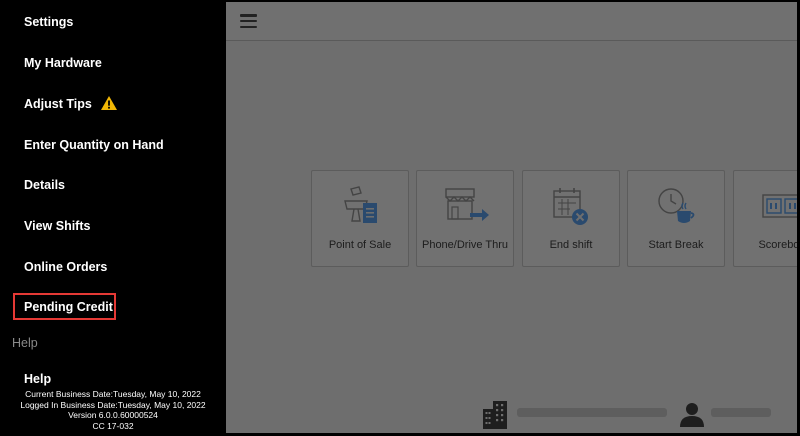 The width and height of the screenshot is (800, 436). Describe the element at coordinates (570, 206) in the screenshot. I see `calendar-x-icon` at that location.